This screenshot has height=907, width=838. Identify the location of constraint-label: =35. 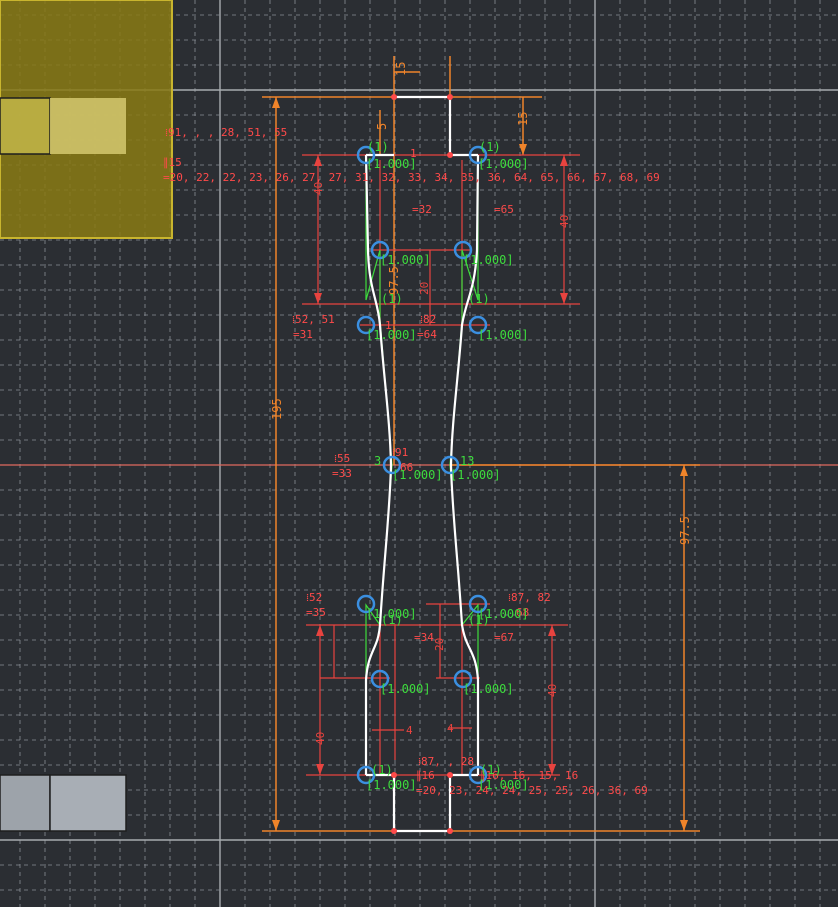
(316, 612).